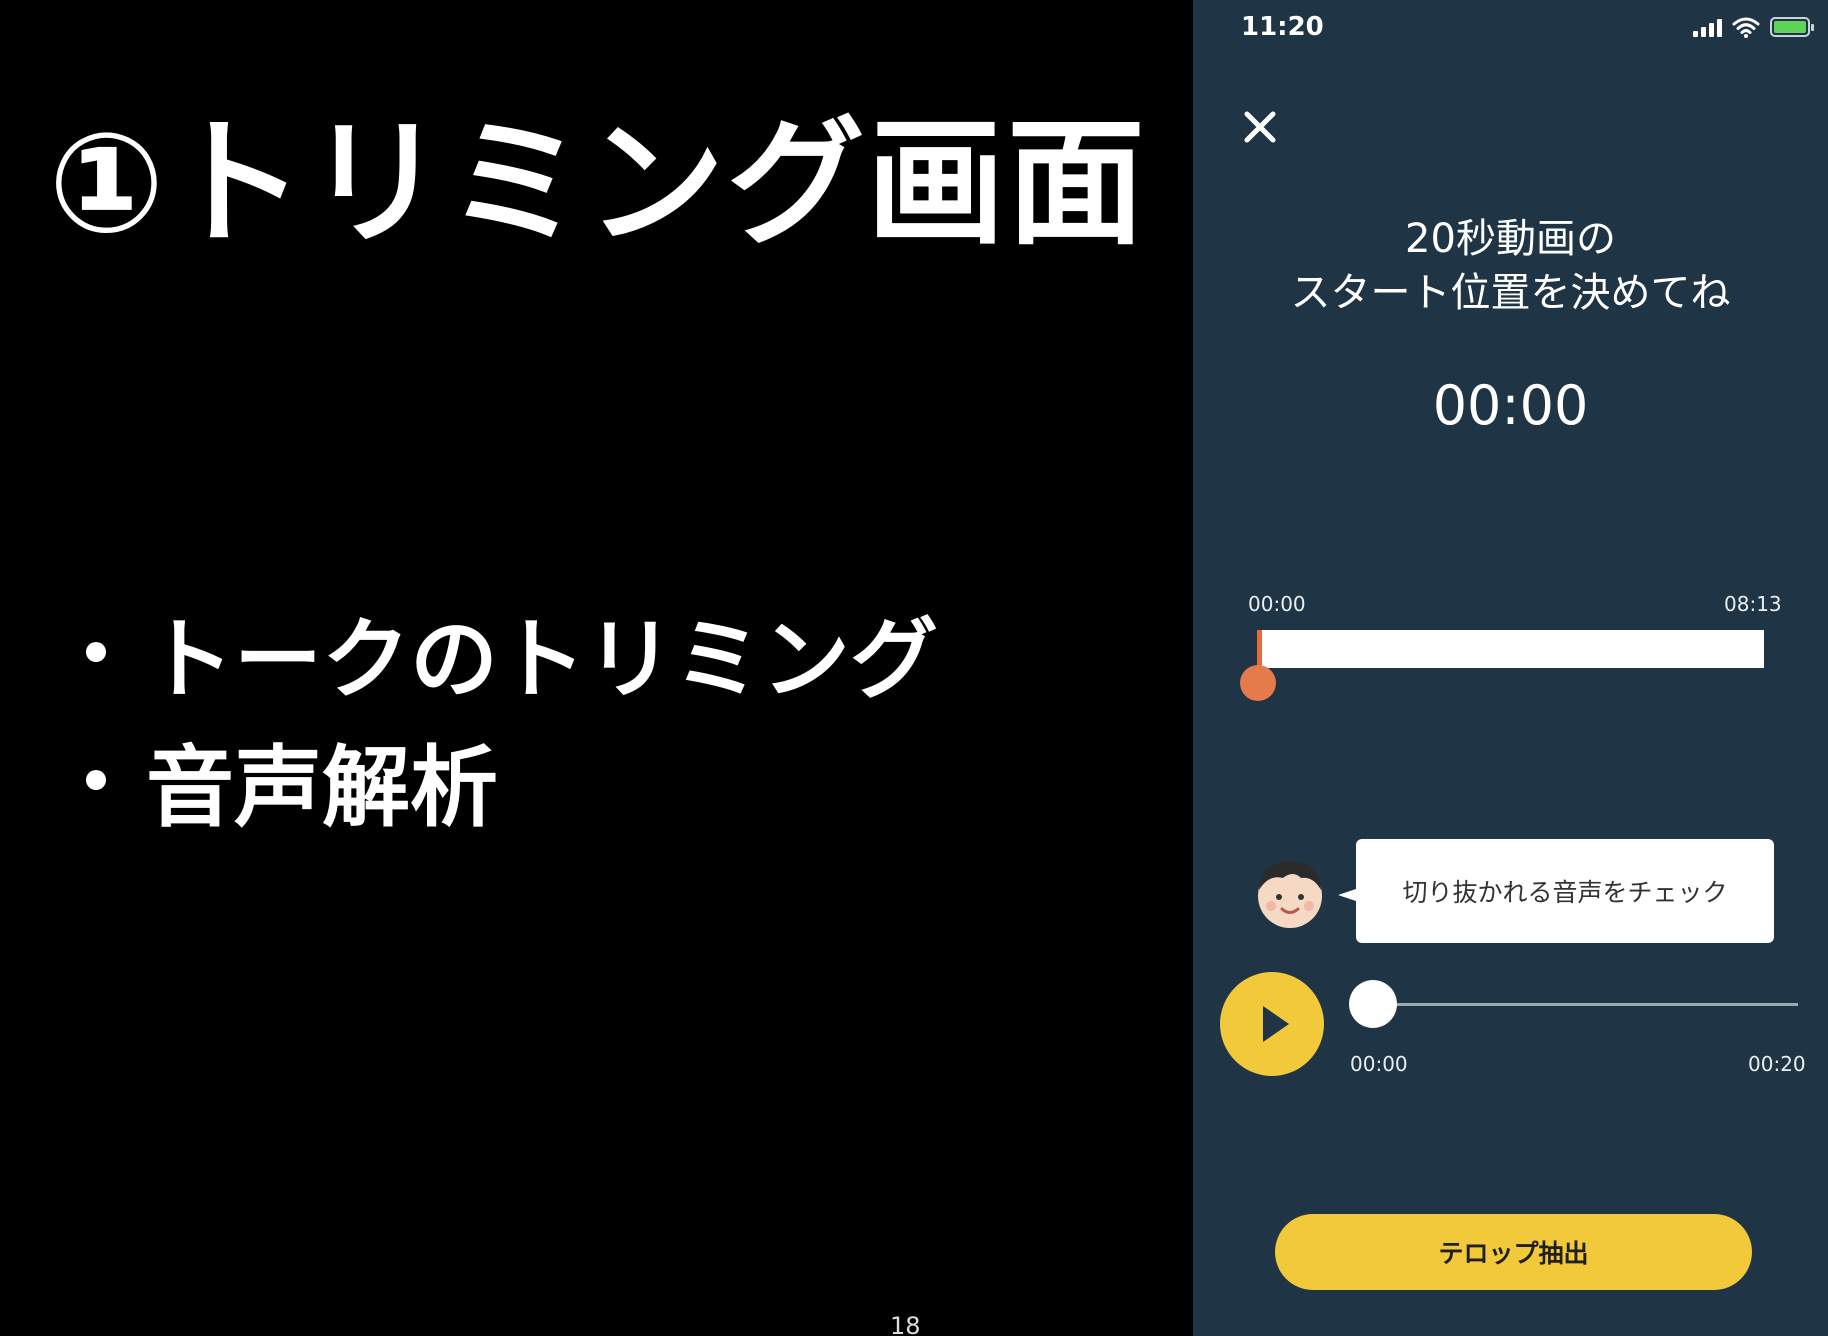 This screenshot has width=1828, height=1336. I want to click on current-time-display: 00:00, so click(1510, 405).